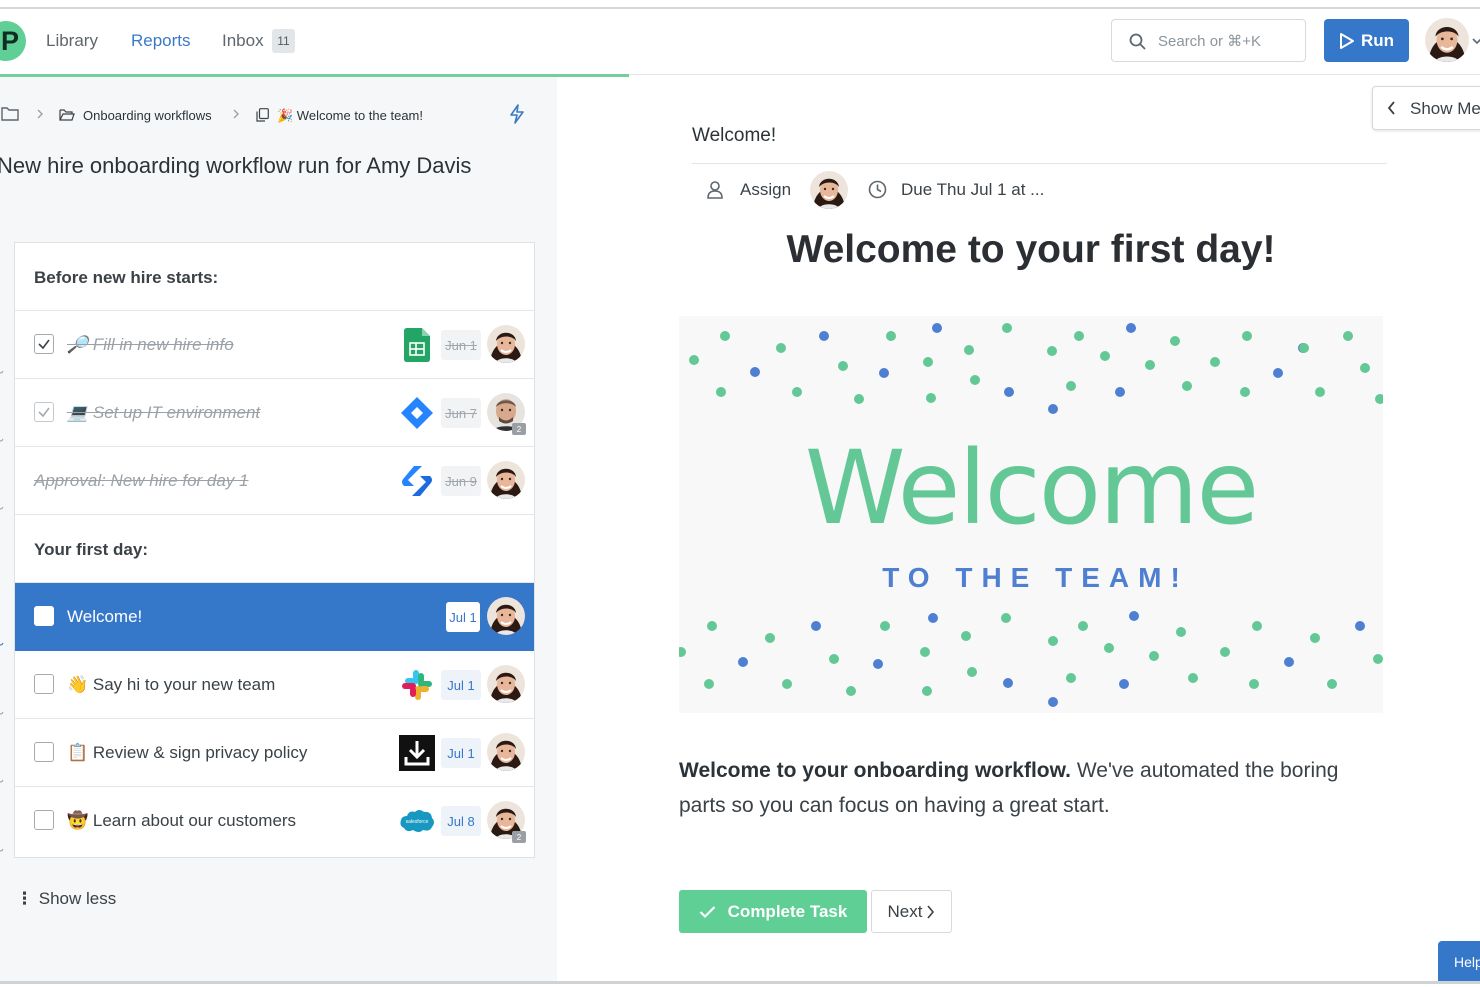 The height and width of the screenshot is (987, 1480). Describe the element at coordinates (911, 911) in the screenshot. I see `next-task-button: Next` at that location.